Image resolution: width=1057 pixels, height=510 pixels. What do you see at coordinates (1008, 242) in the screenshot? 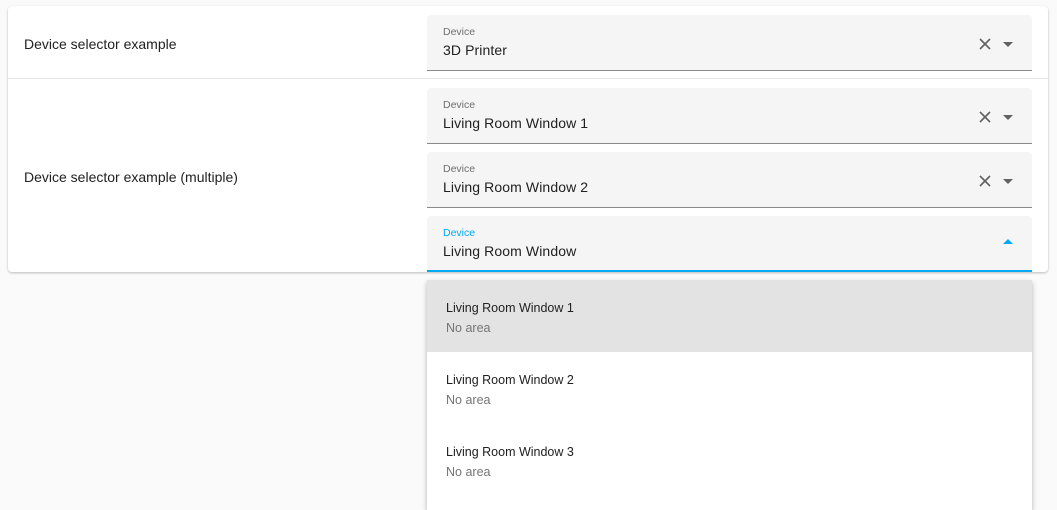
I see `arrow-drop-up-icon` at bounding box center [1008, 242].